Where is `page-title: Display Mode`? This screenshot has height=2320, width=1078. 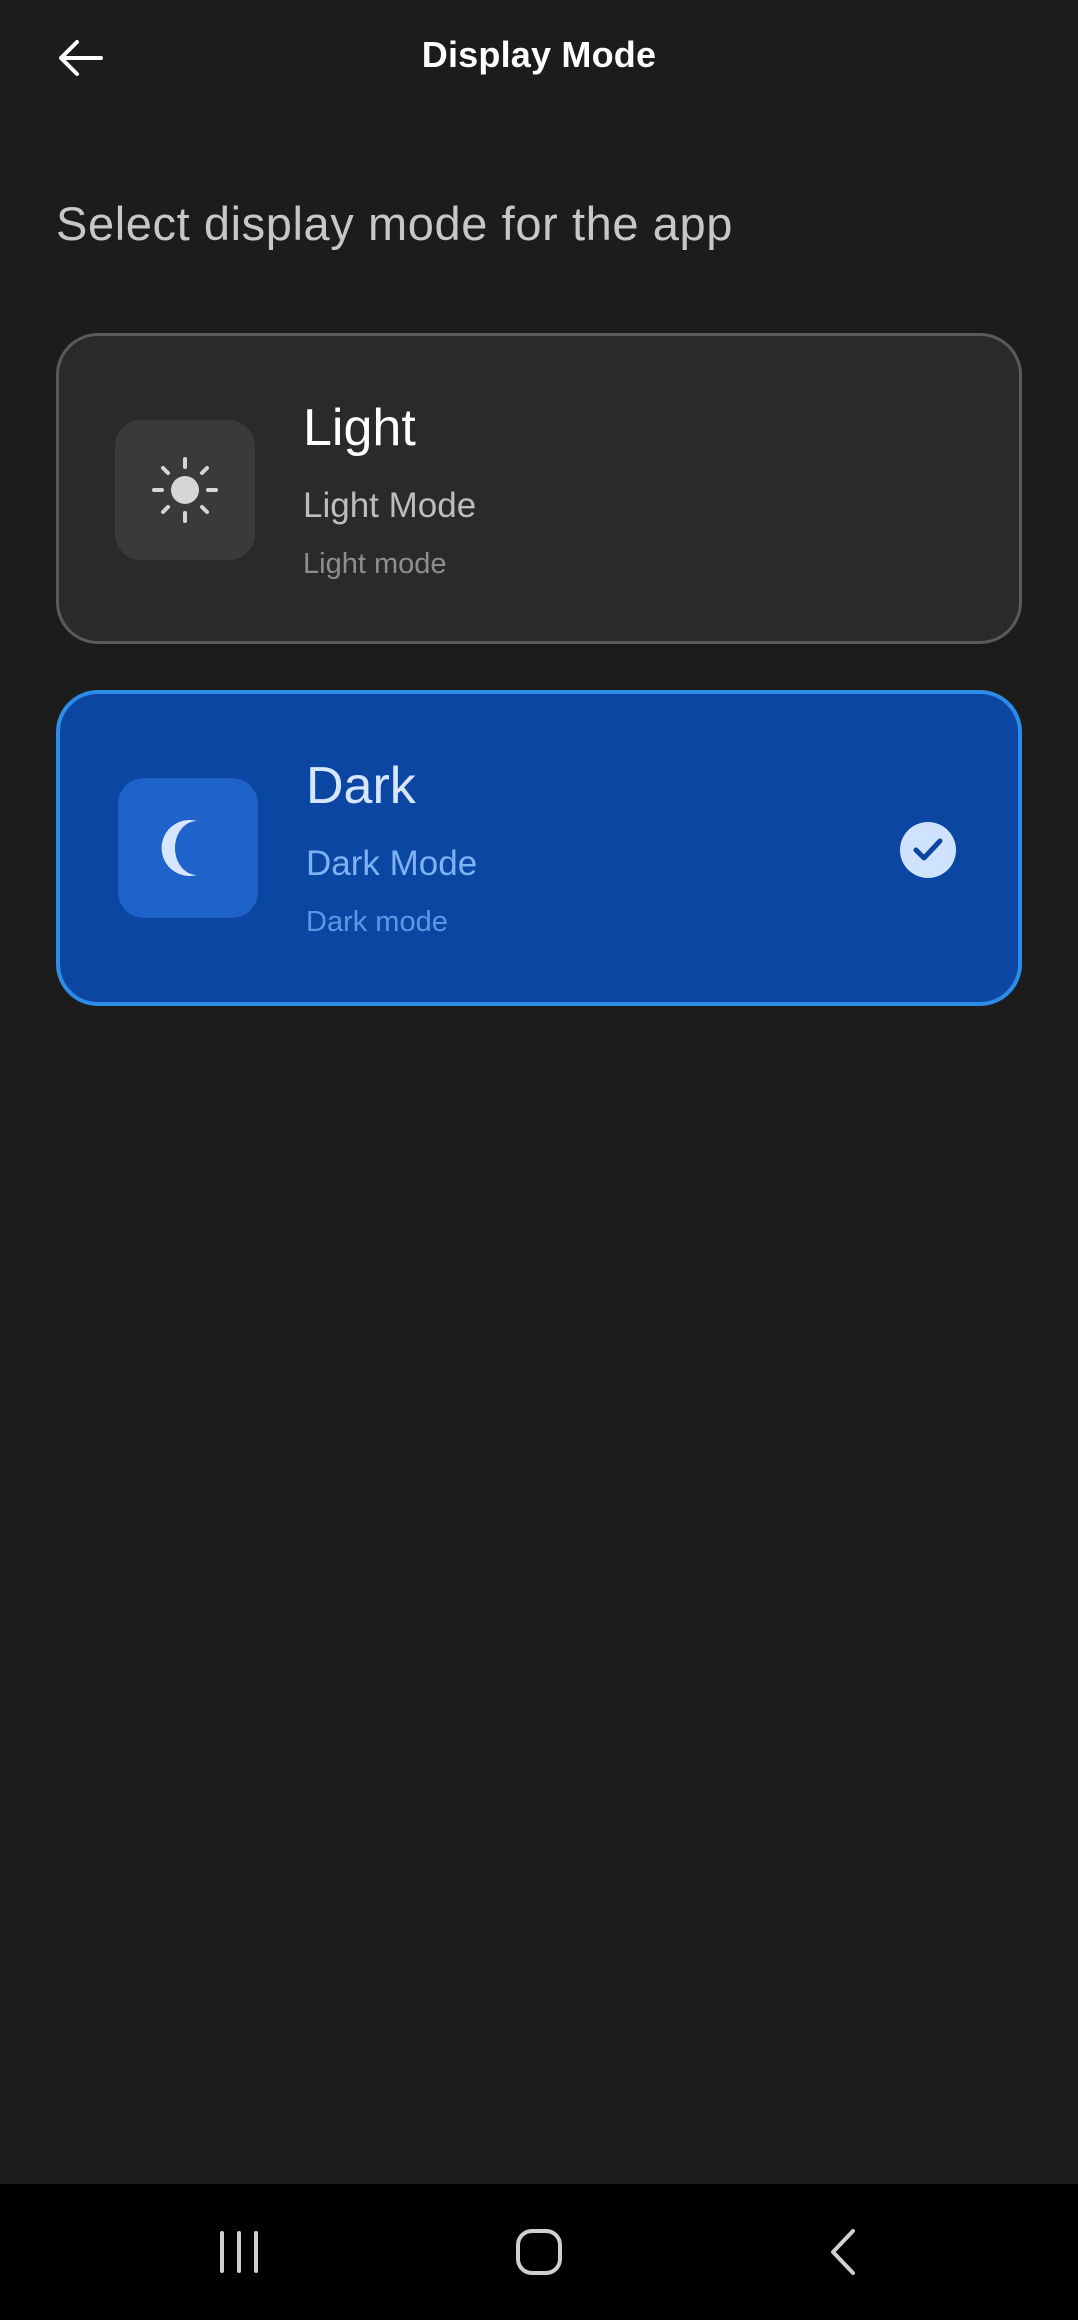 page-title: Display Mode is located at coordinates (539, 54).